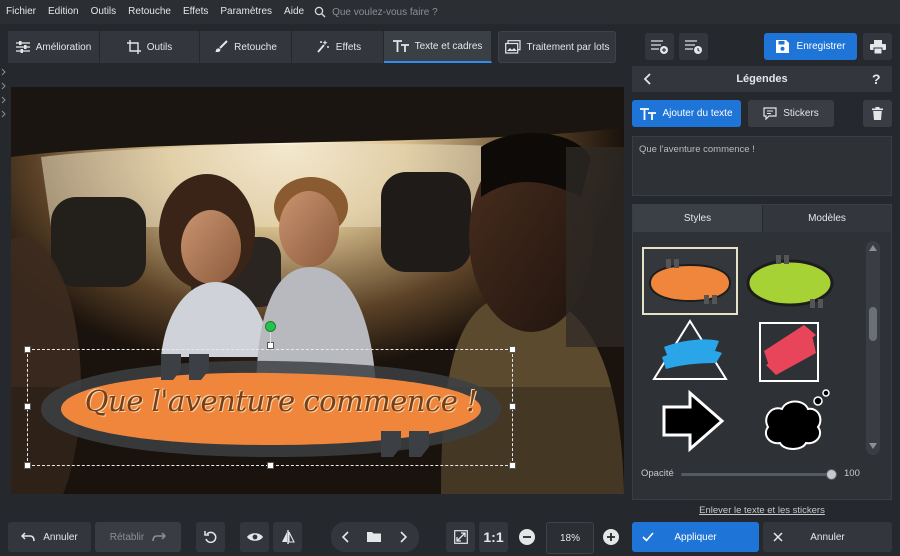 This screenshot has width=900, height=556. I want to click on style-item-orange-bubble, so click(690, 281).